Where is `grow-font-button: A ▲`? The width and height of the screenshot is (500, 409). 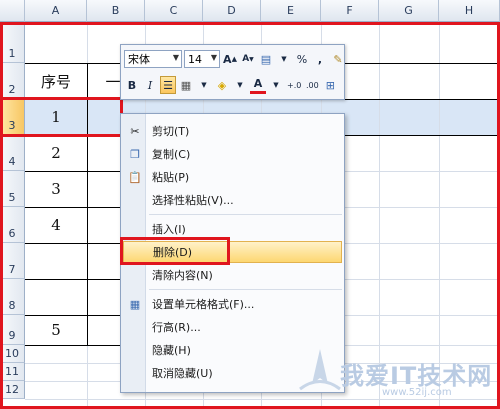 grow-font-button: A ▲ is located at coordinates (230, 59).